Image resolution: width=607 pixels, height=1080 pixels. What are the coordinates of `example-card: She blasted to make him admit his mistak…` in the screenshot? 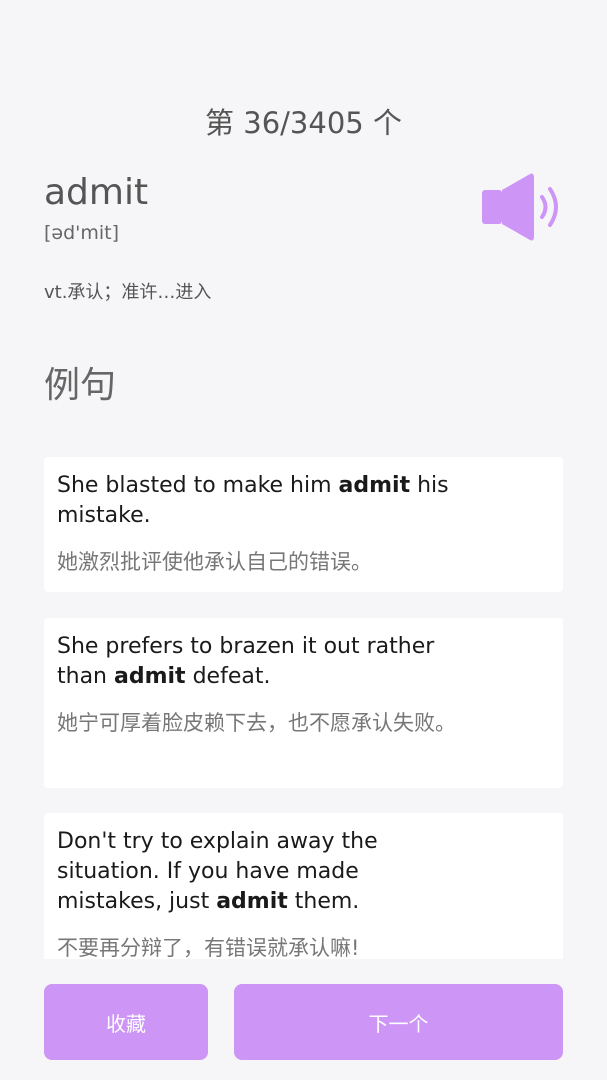 It's located at (303, 524).